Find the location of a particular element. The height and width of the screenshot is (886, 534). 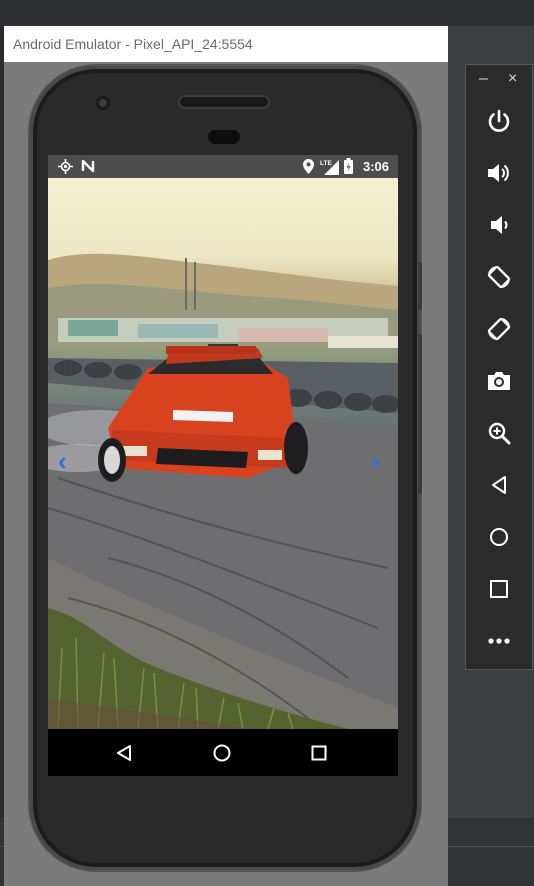

navigation-bar is located at coordinates (223, 752).